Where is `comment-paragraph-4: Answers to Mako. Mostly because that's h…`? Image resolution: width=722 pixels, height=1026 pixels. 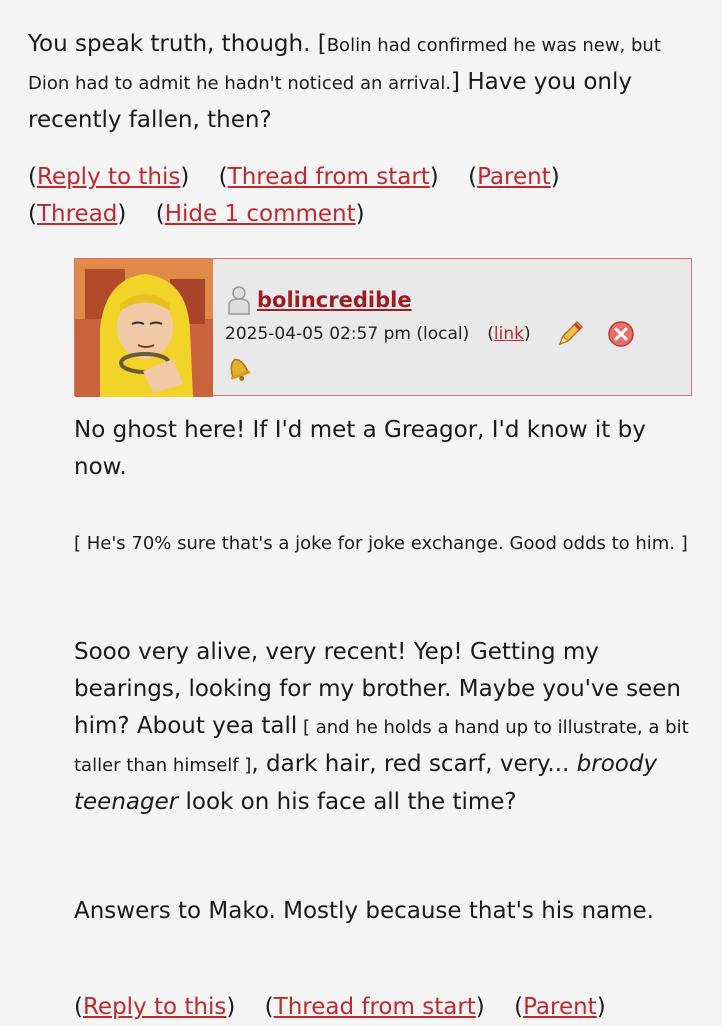 comment-paragraph-4: Answers to Mako. Mostly because that's h… is located at coordinates (364, 911).